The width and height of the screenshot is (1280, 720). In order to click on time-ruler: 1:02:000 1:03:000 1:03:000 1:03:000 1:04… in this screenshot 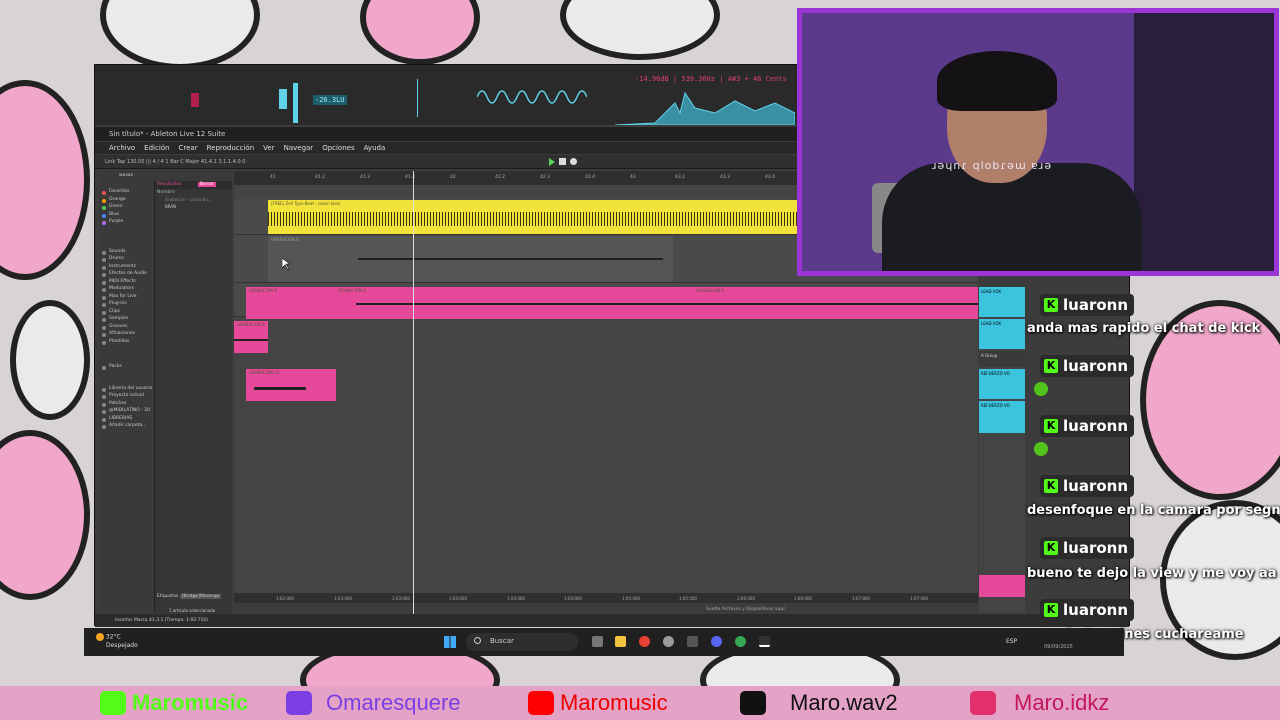, I will do `click(606, 598)`.